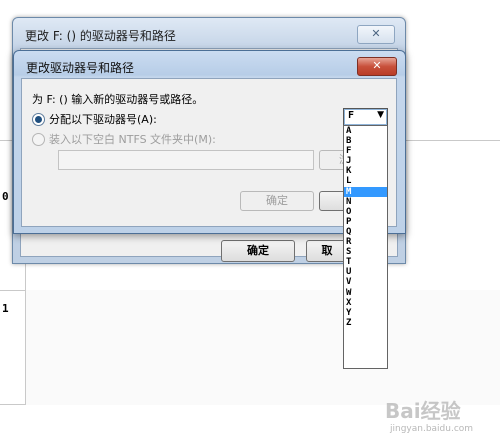 The width and height of the screenshot is (500, 441). I want to click on ok-button: 确定, so click(277, 201).